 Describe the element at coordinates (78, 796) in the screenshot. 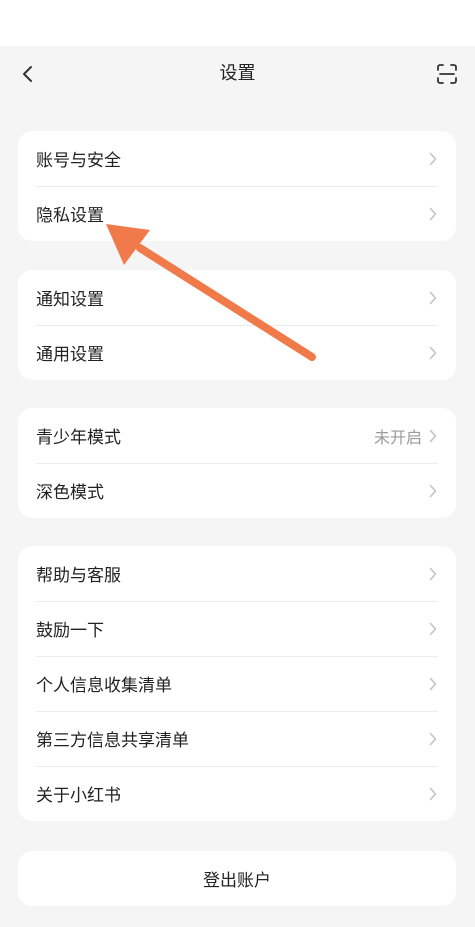

I see `settings-item-label: 关于小红书` at that location.